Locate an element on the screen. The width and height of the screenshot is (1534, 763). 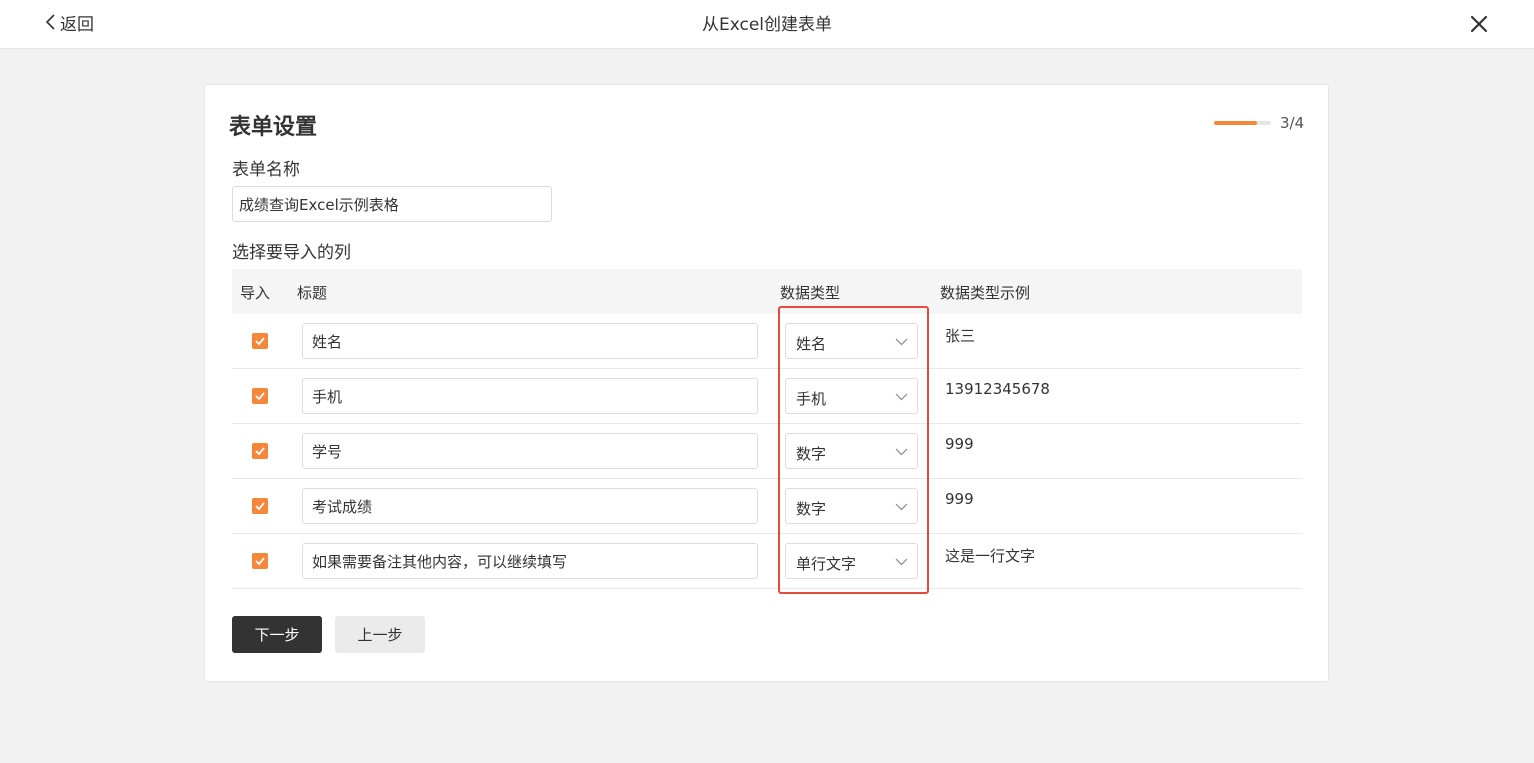
page-title: 从Excel创建表单 is located at coordinates (767, 25).